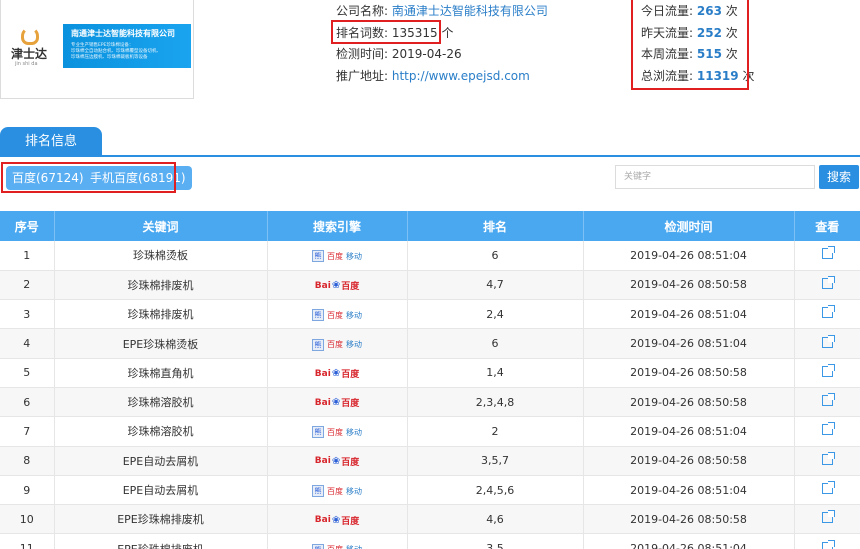  What do you see at coordinates (690, 45) in the screenshot?
I see `traffic-highlight` at bounding box center [690, 45].